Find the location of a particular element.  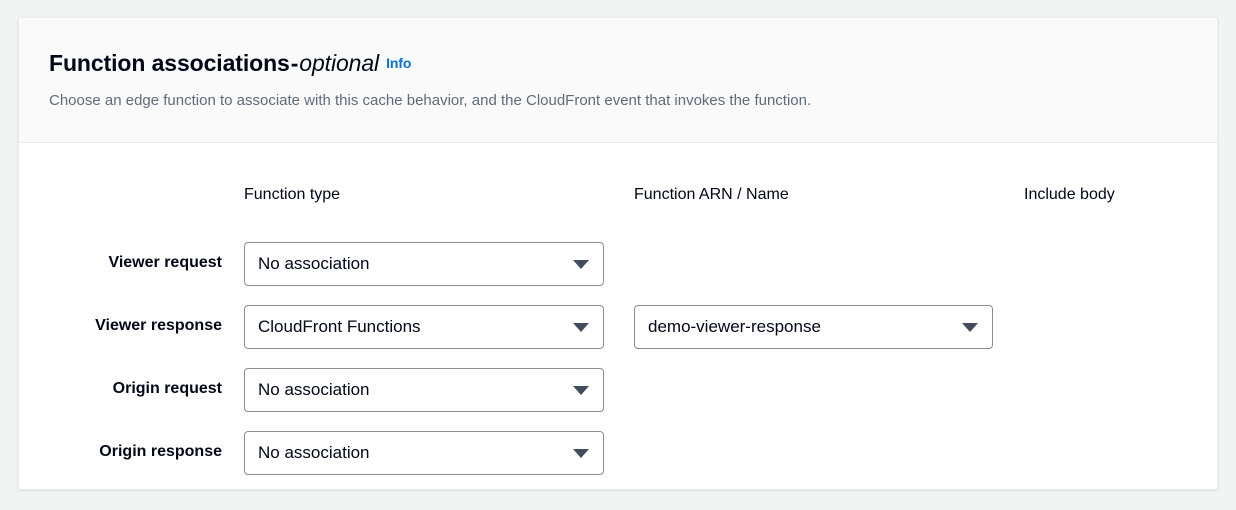

select-function-type-viewer-request: No association is located at coordinates (424, 264).